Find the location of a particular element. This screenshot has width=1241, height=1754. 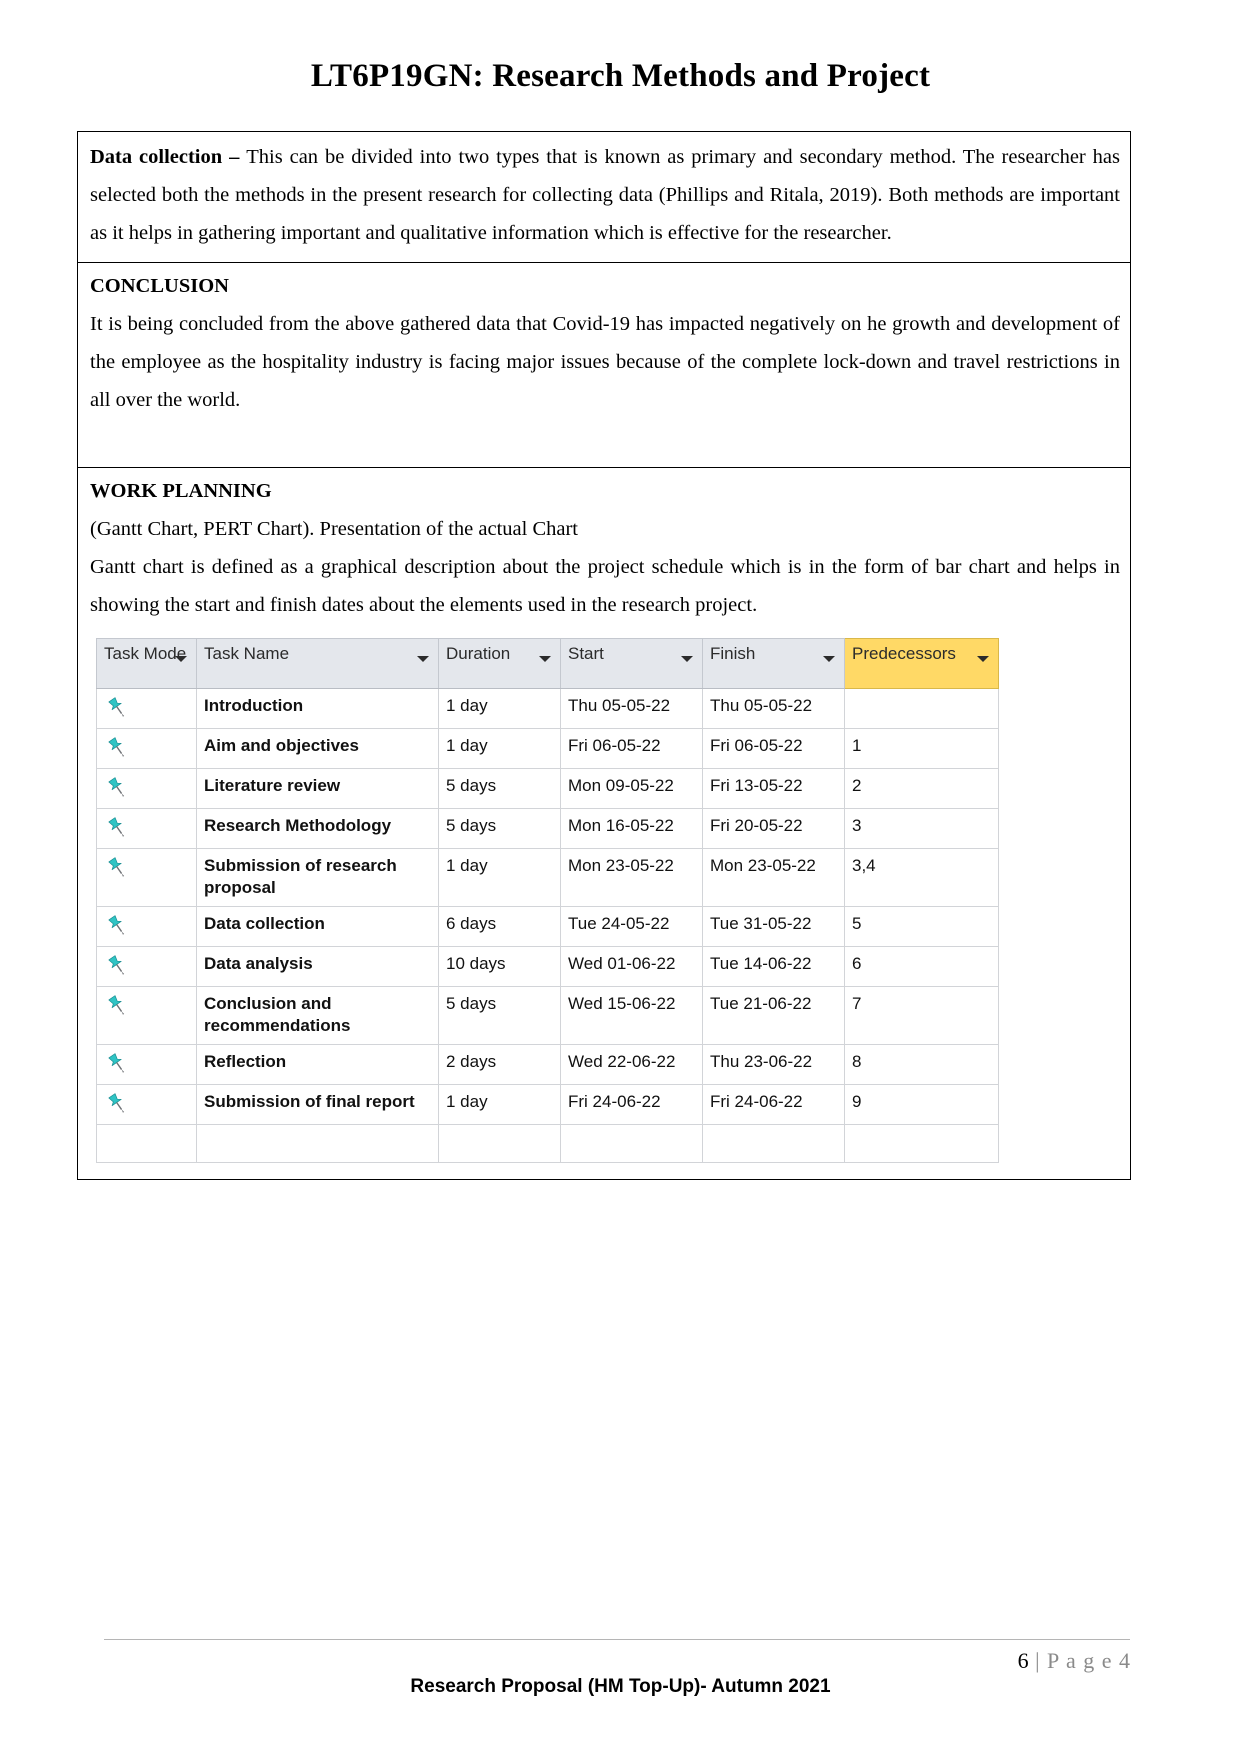

column-header-duration-label: Duration is located at coordinates (478, 653).